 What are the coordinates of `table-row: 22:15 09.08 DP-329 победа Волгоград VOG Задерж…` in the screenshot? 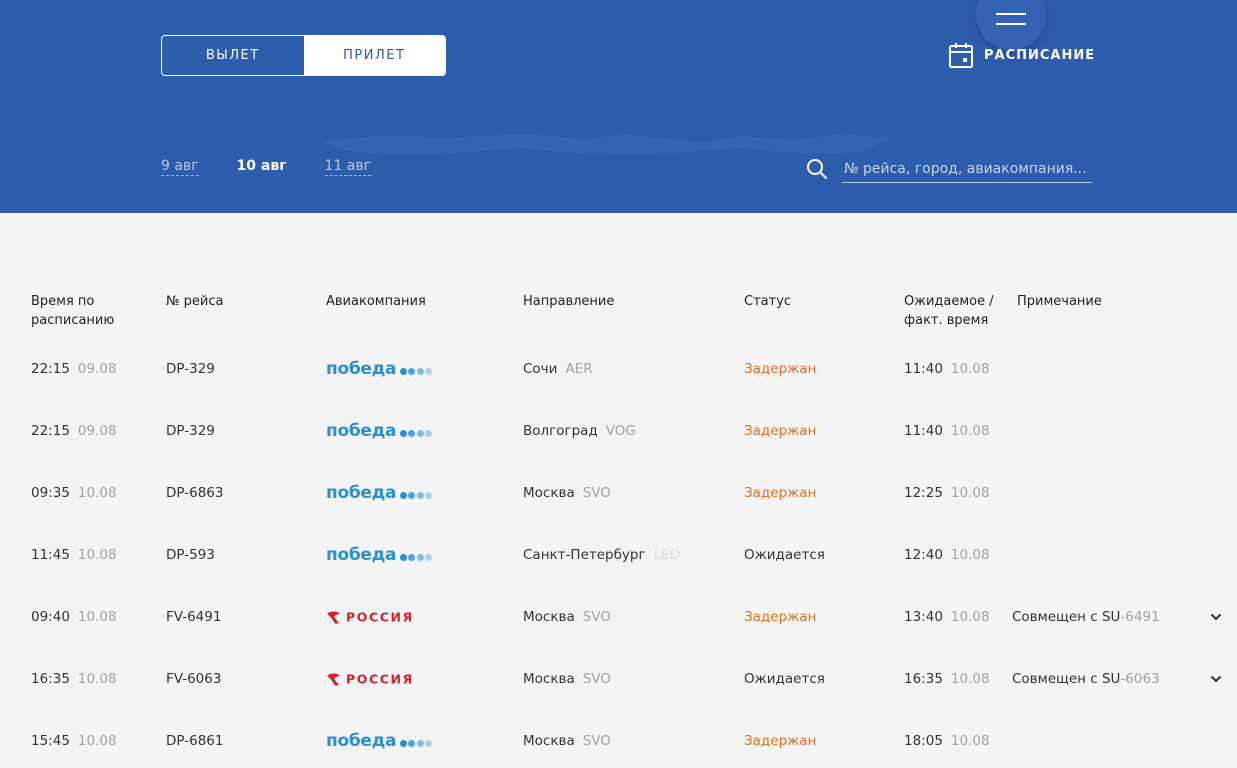 It's located at (618, 431).